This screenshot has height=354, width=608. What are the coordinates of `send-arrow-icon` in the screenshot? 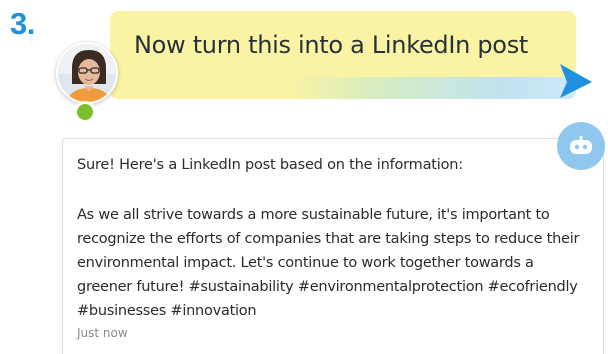 It's located at (576, 80).